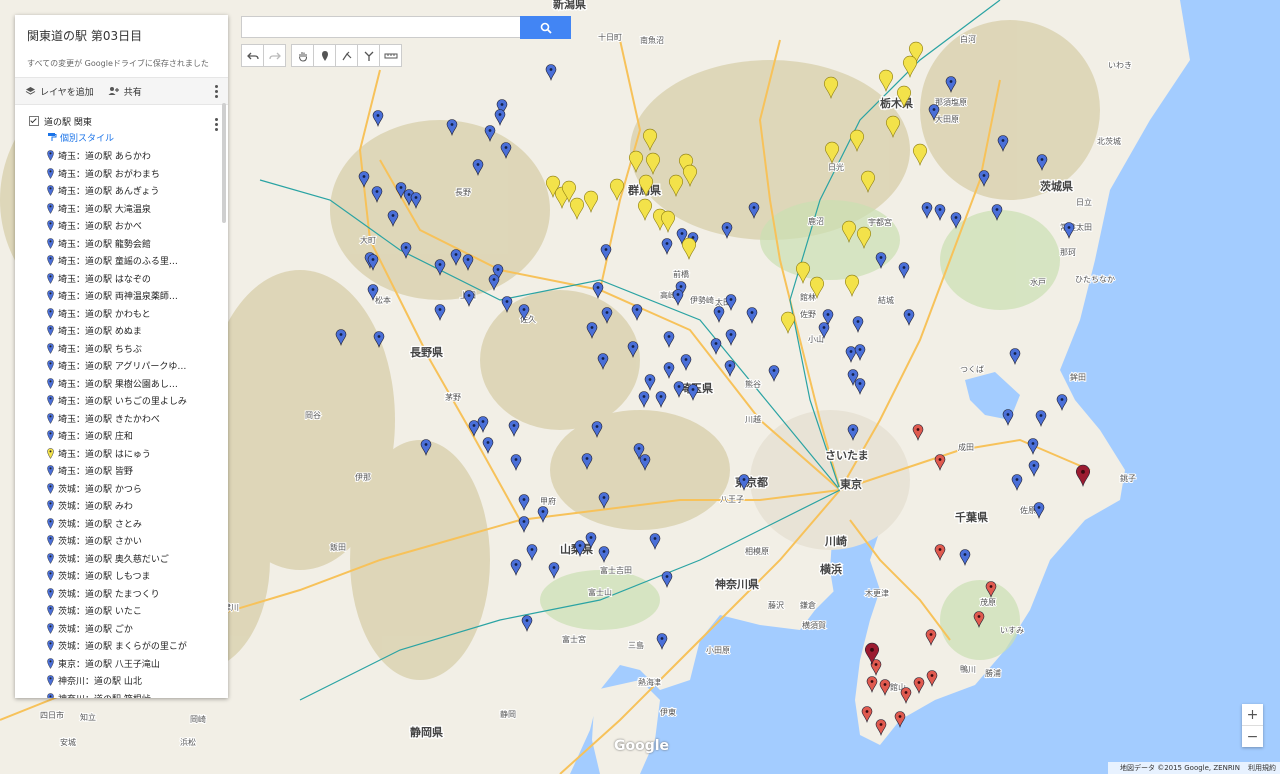 The image size is (1280, 774). What do you see at coordinates (988, 602) in the screenshot?
I see `place-label: 茂原` at bounding box center [988, 602].